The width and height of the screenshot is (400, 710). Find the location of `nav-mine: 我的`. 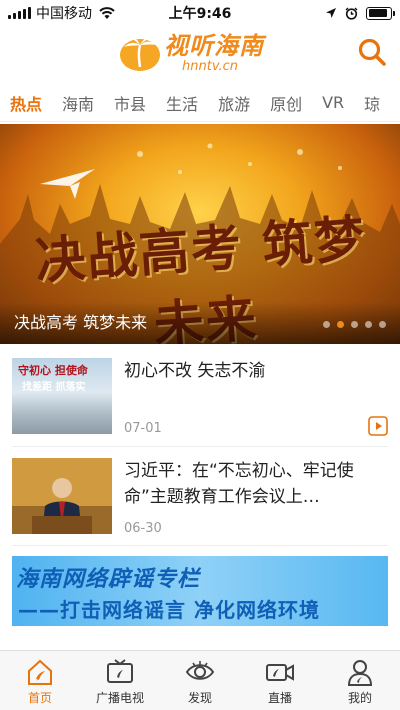

nav-mine: 我的 is located at coordinates (360, 680).